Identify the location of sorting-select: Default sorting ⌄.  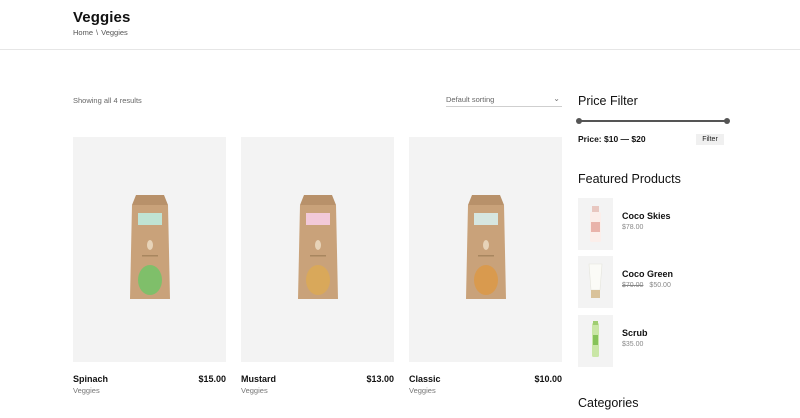
(504, 100).